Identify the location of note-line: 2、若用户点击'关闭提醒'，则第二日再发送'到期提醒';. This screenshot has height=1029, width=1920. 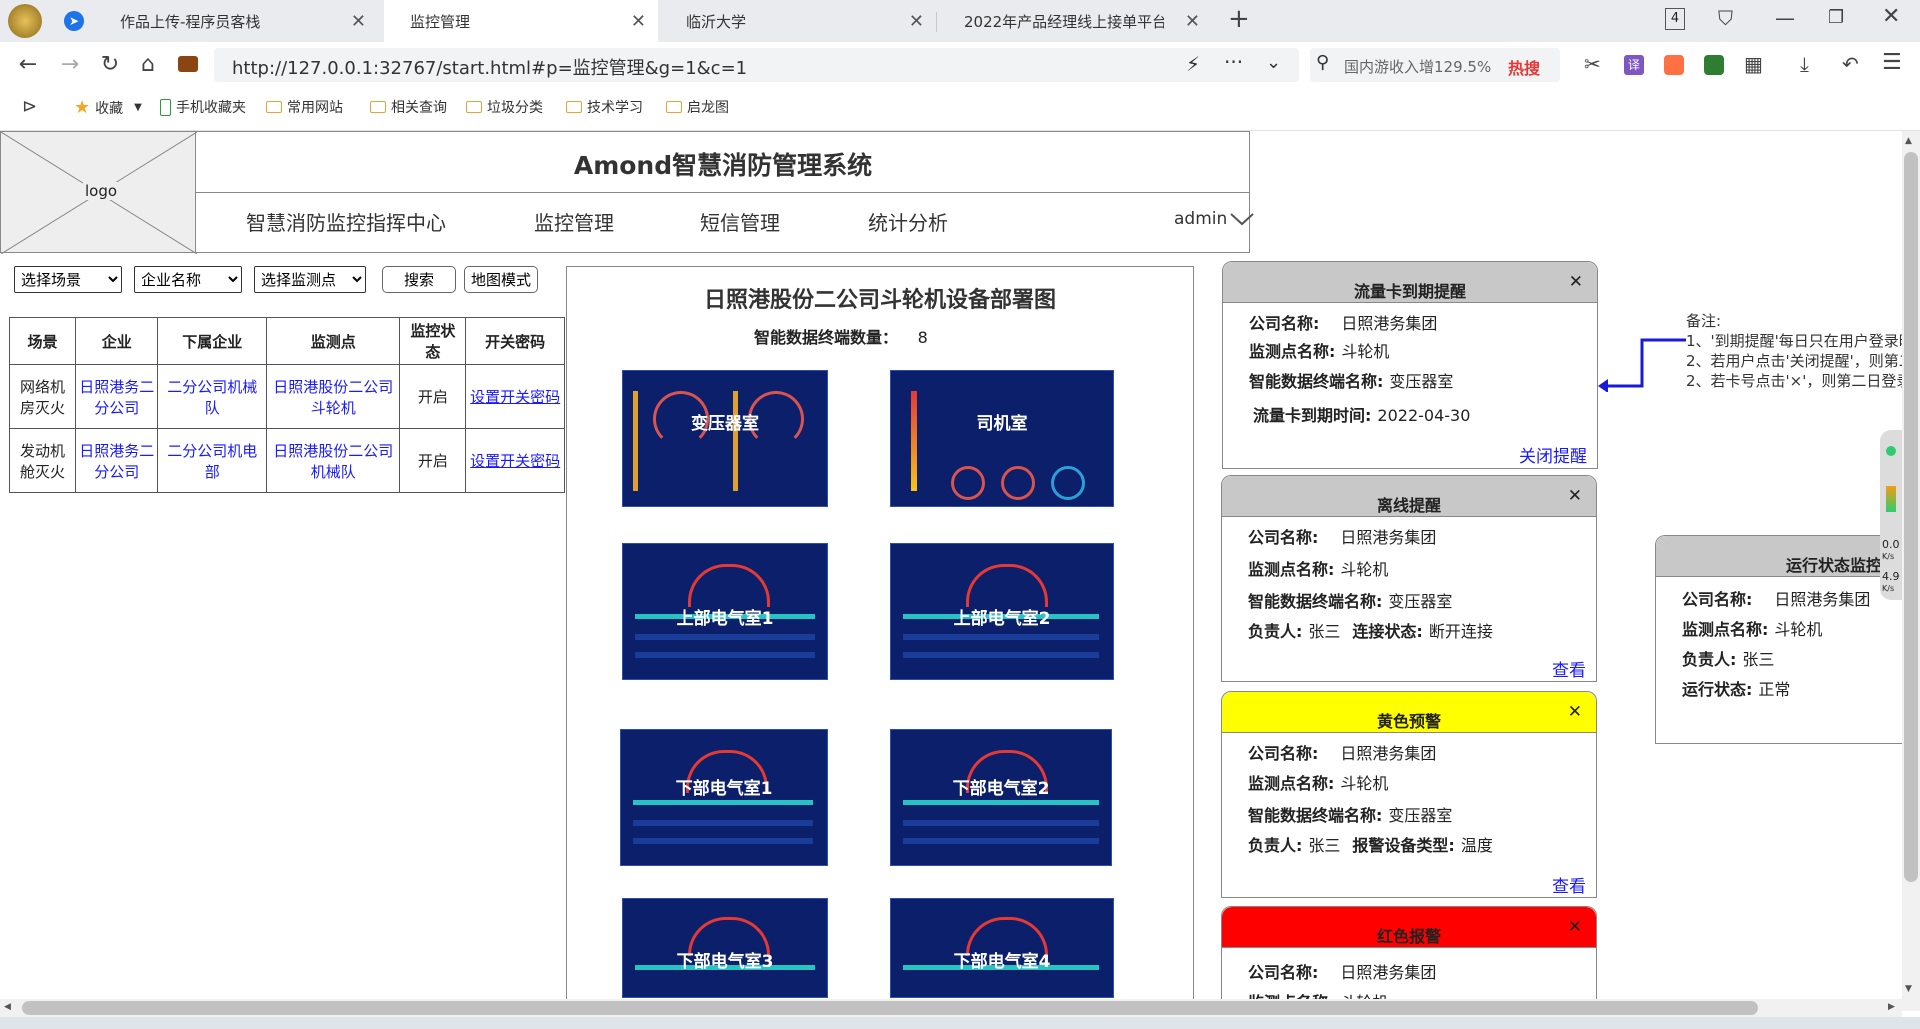
(1803, 361).